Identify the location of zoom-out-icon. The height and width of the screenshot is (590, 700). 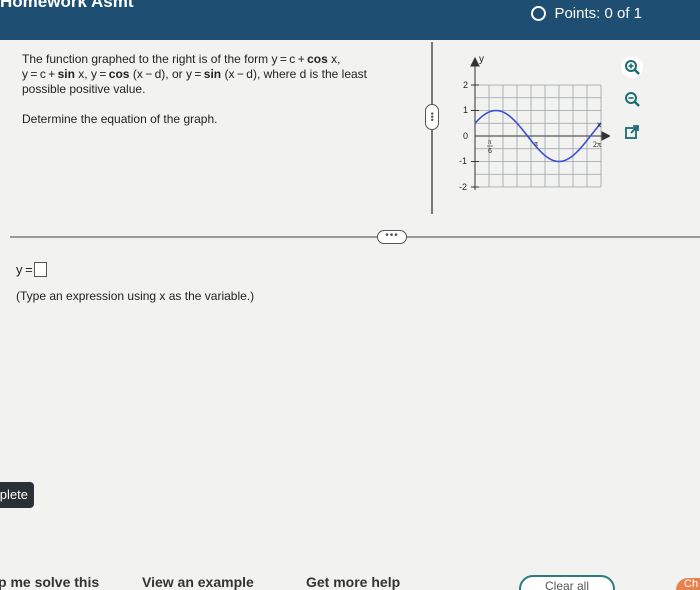
(632, 99).